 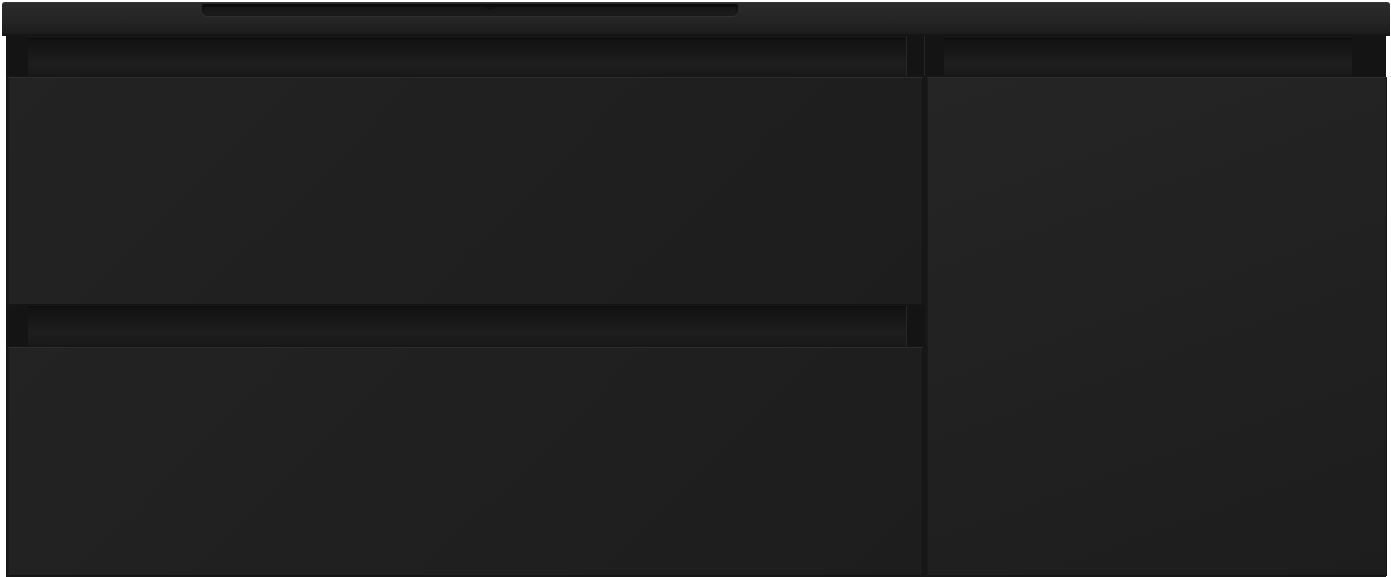 I want to click on tap-hole, so click(x=490, y=7).